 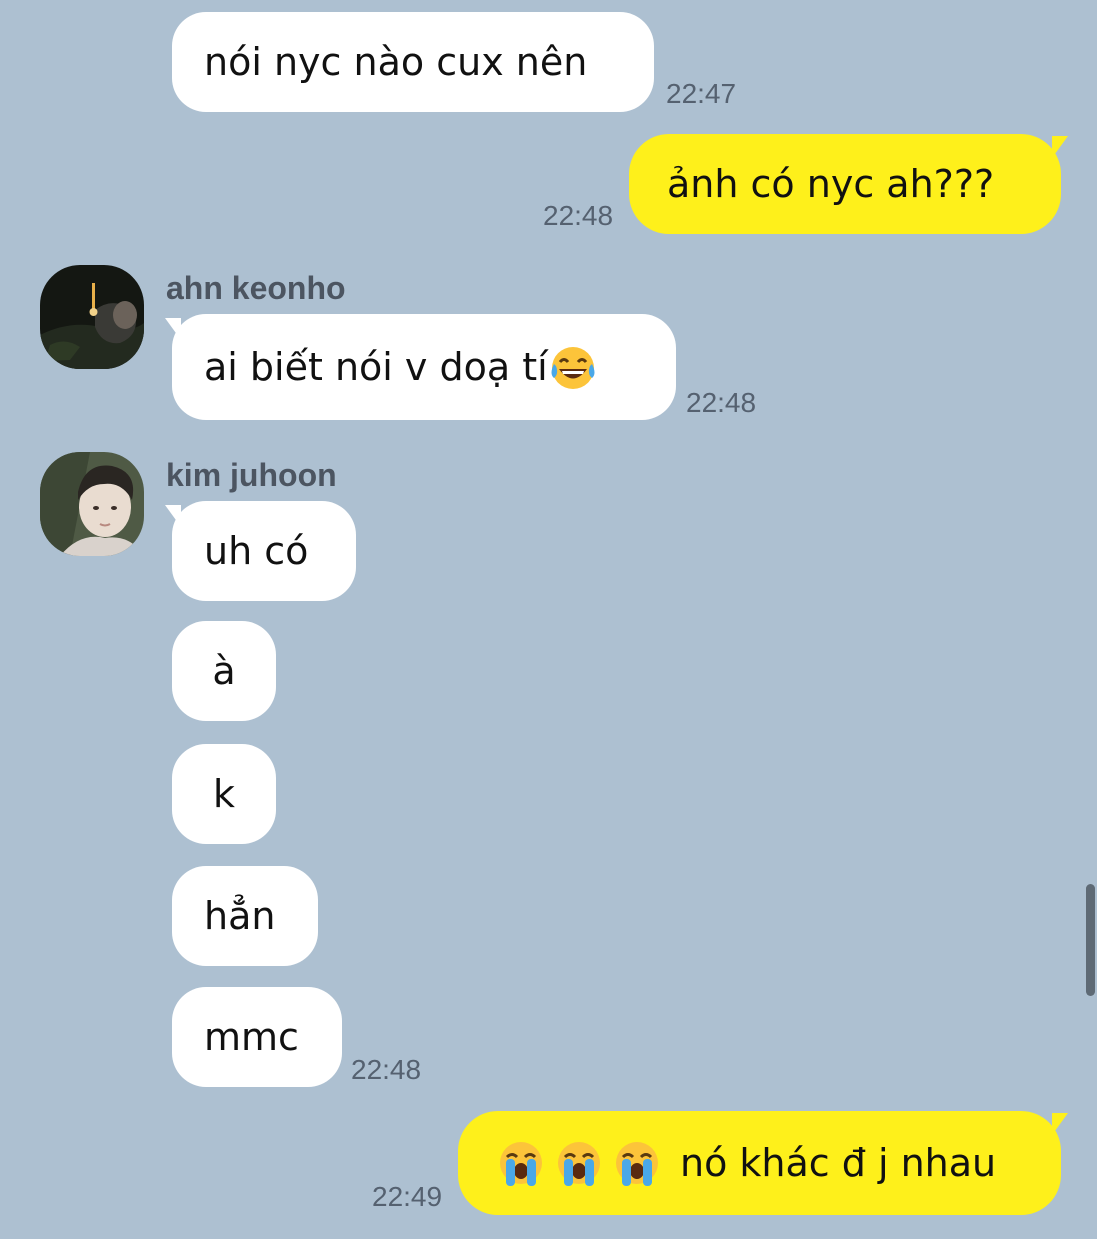 I want to click on face-with-tears-of-joy-emoji, so click(x=573, y=367).